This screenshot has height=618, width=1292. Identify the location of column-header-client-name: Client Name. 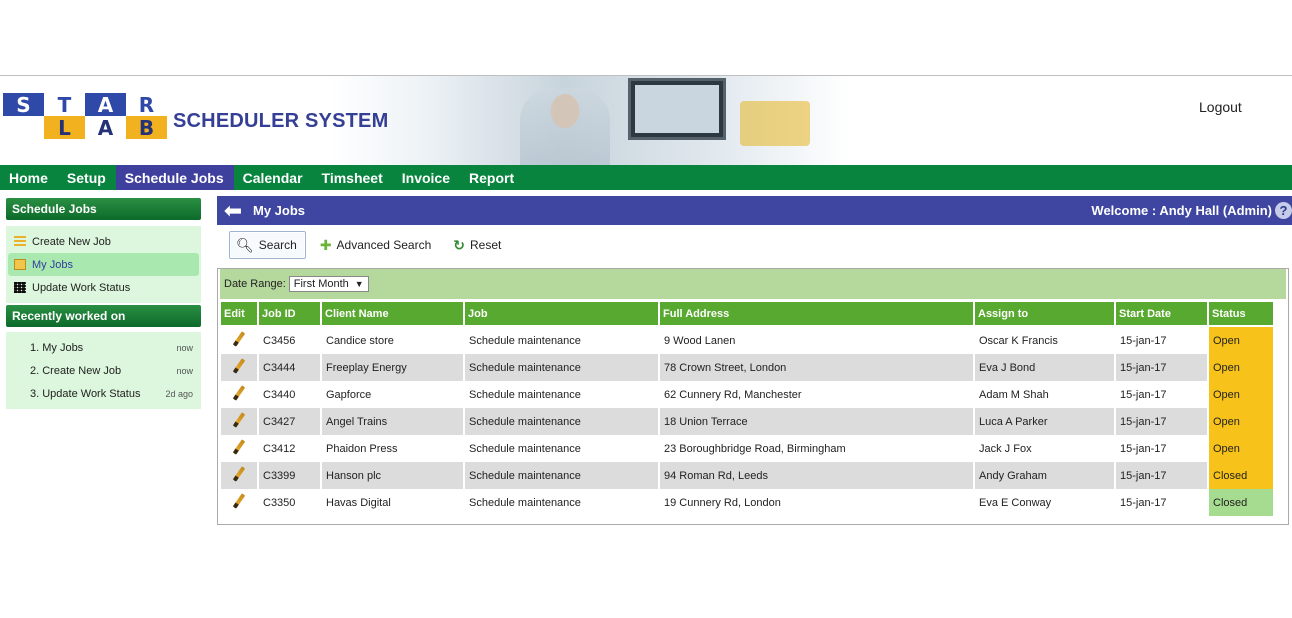
(392, 314).